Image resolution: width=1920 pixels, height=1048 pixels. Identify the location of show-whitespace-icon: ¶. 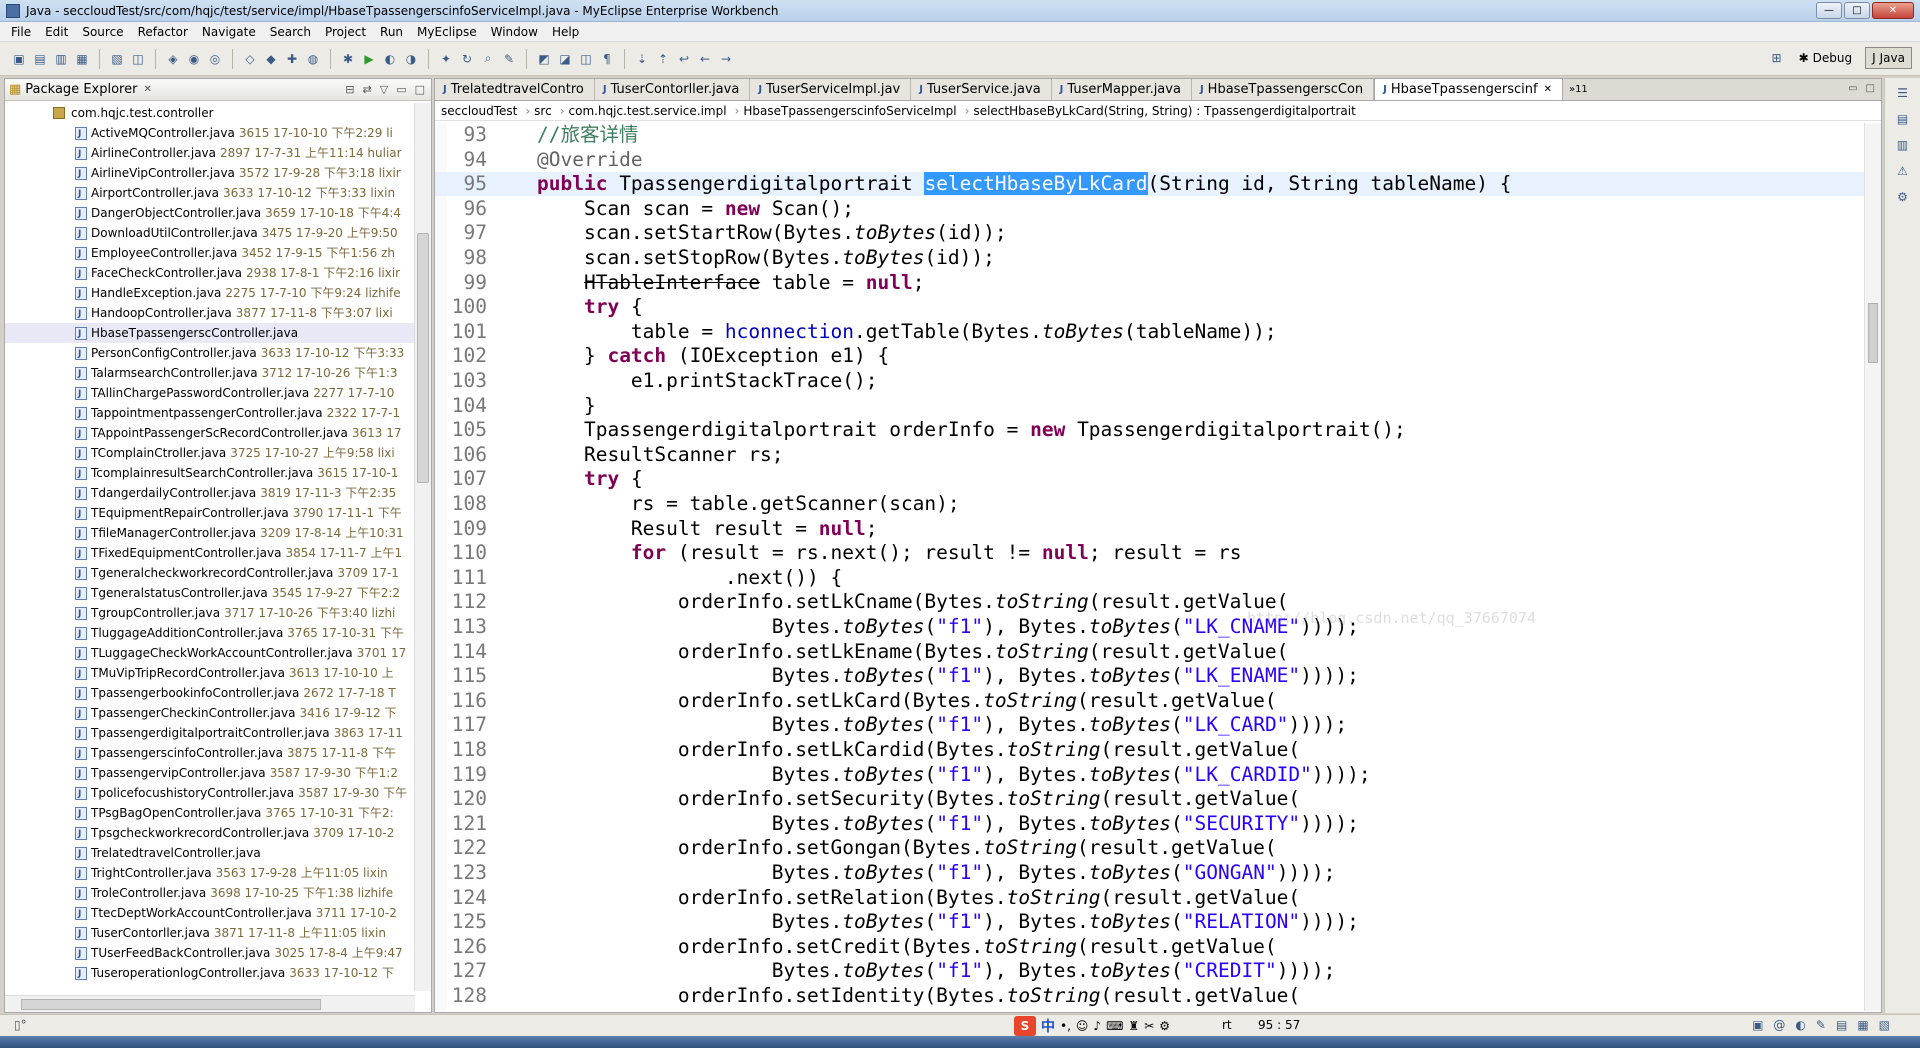
(607, 59).